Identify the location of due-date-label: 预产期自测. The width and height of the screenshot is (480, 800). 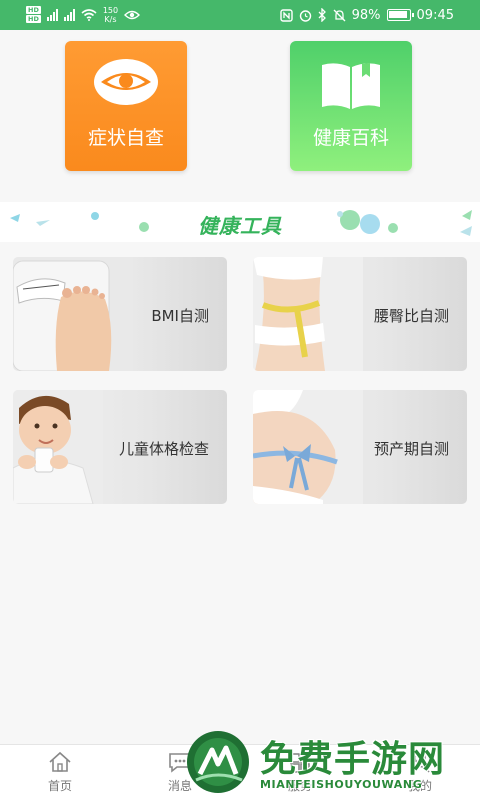
(411, 449).